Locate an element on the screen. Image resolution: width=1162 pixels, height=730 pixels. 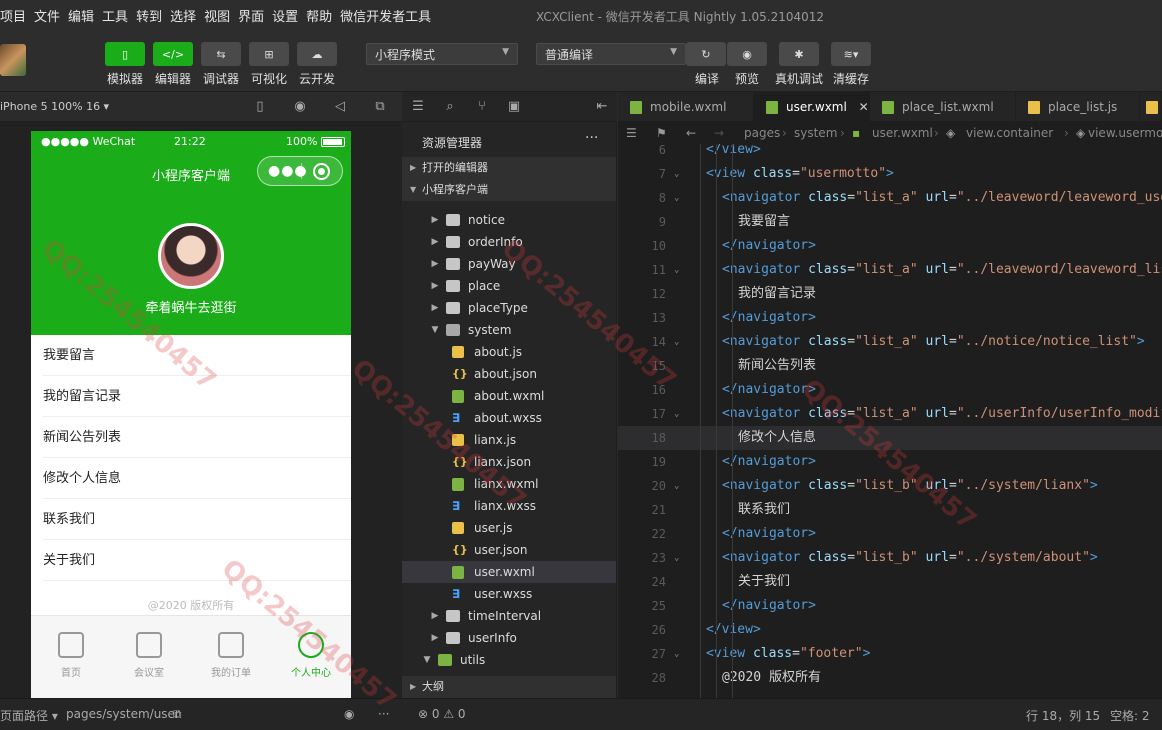
menu-item: 项目 is located at coordinates (13, 15).